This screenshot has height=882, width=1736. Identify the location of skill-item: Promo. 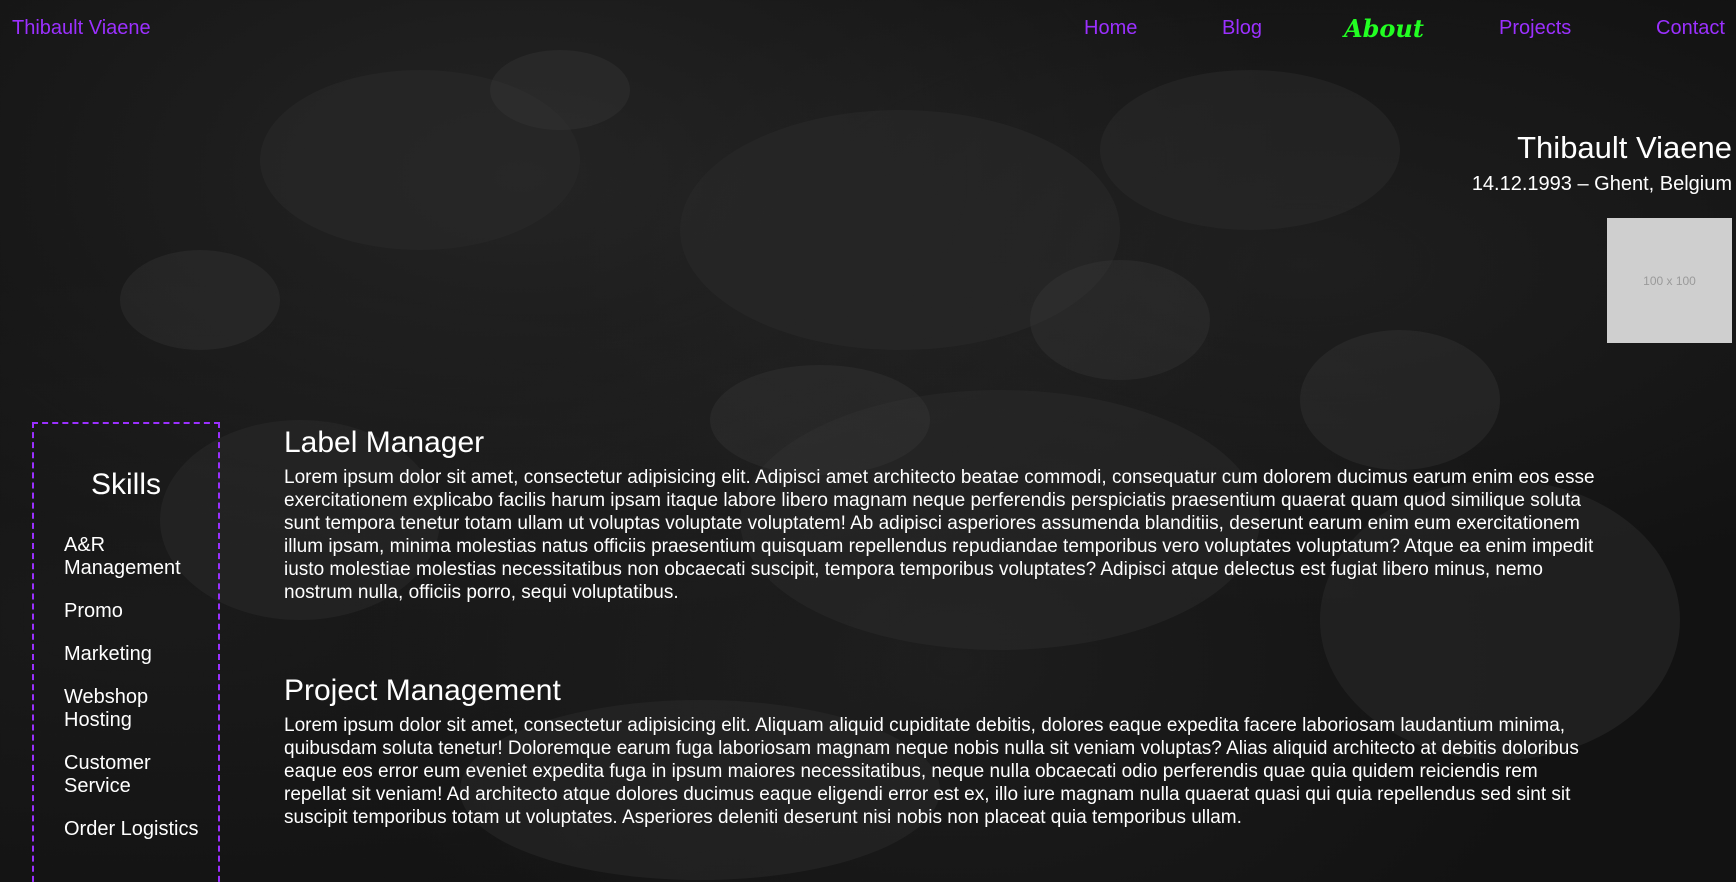
(93, 611).